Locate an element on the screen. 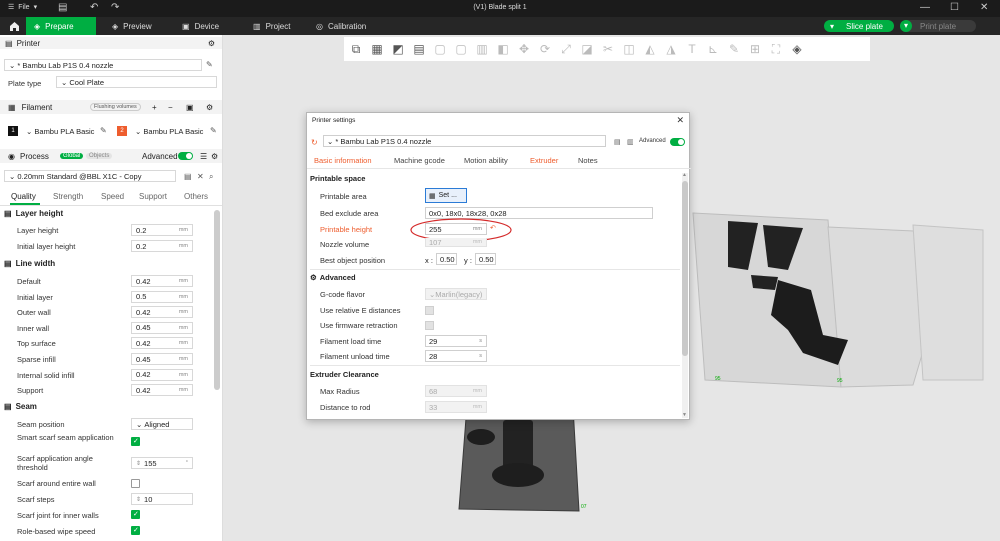  filament-slot-2-select: ⌄ Bambu PLA Basic is located at coordinates (168, 131).